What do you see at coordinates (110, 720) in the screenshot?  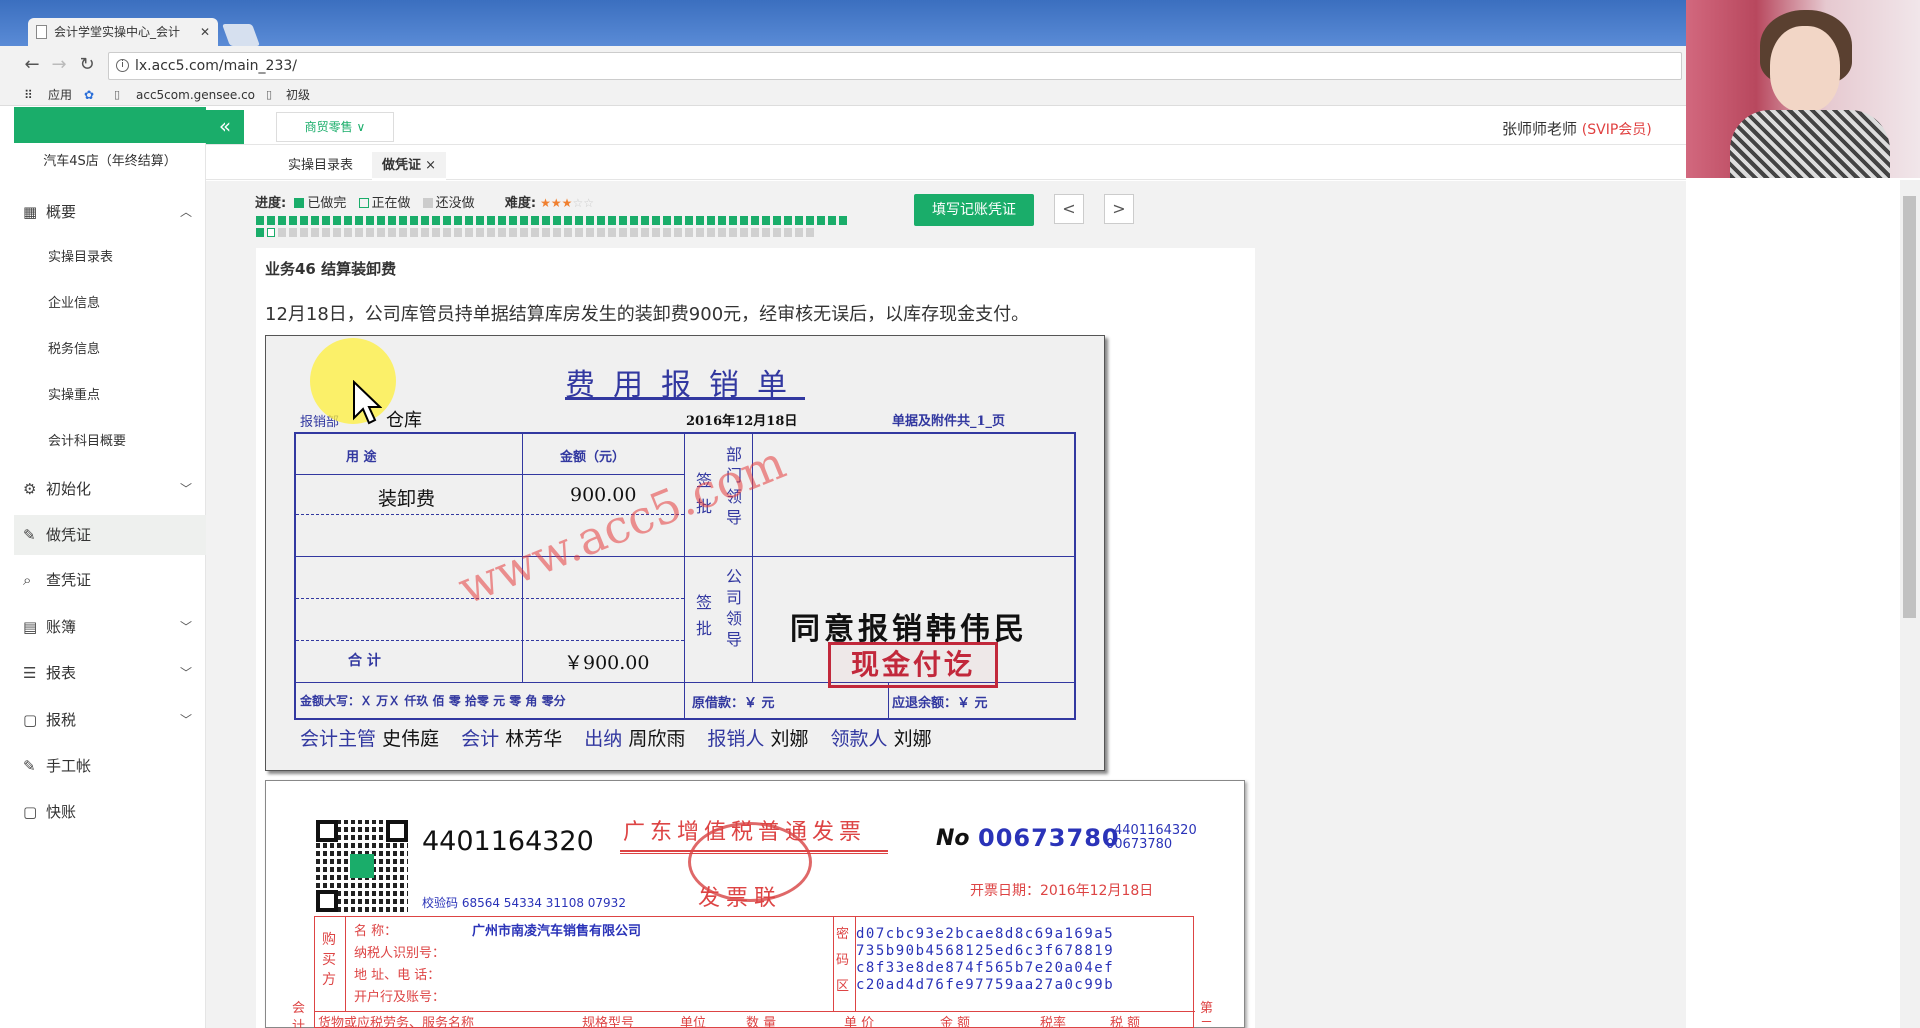 I see `sidebar-item-tax: ▢ 报税 ﹀` at bounding box center [110, 720].